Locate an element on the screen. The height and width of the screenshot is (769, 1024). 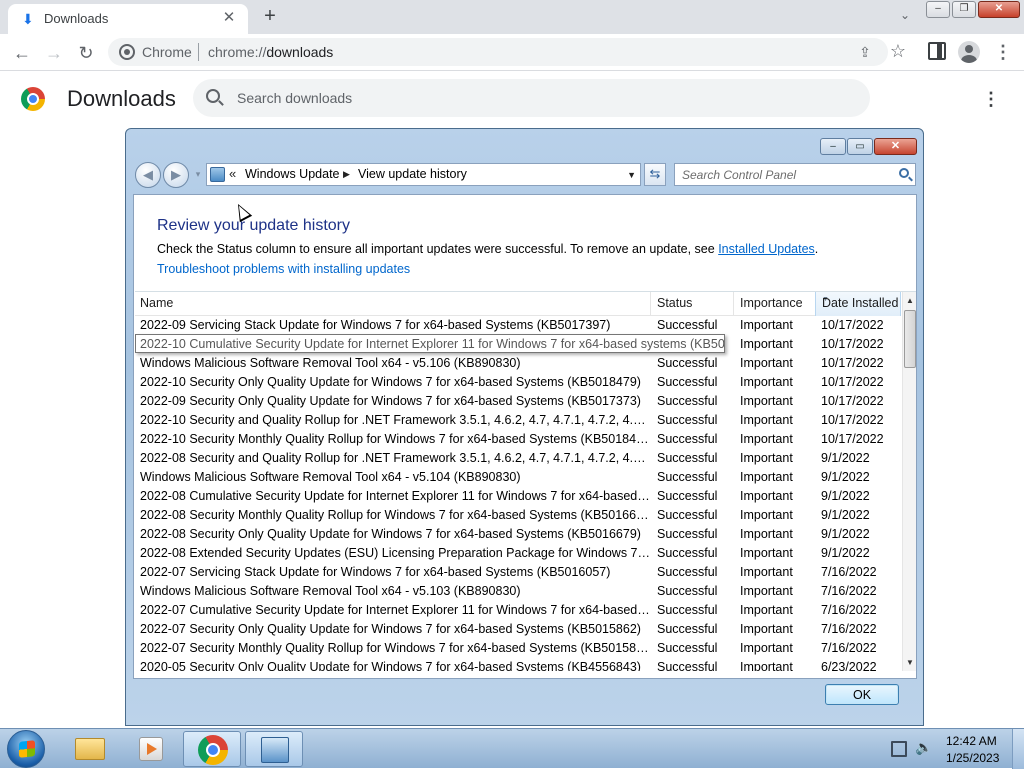
breadcrumb-arrow-icon: ▶ is located at coordinates (346, 174).